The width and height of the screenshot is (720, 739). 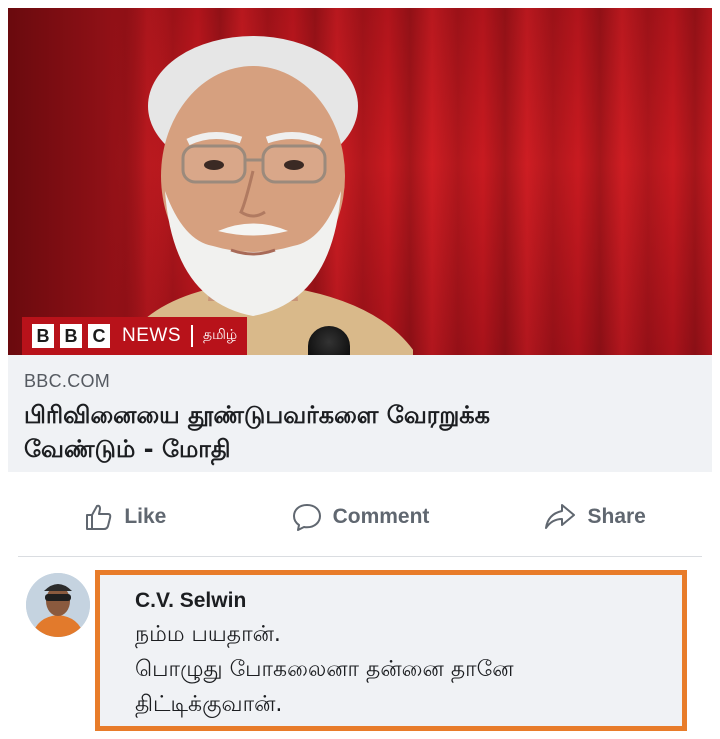 I want to click on avatar, so click(x=58, y=605).